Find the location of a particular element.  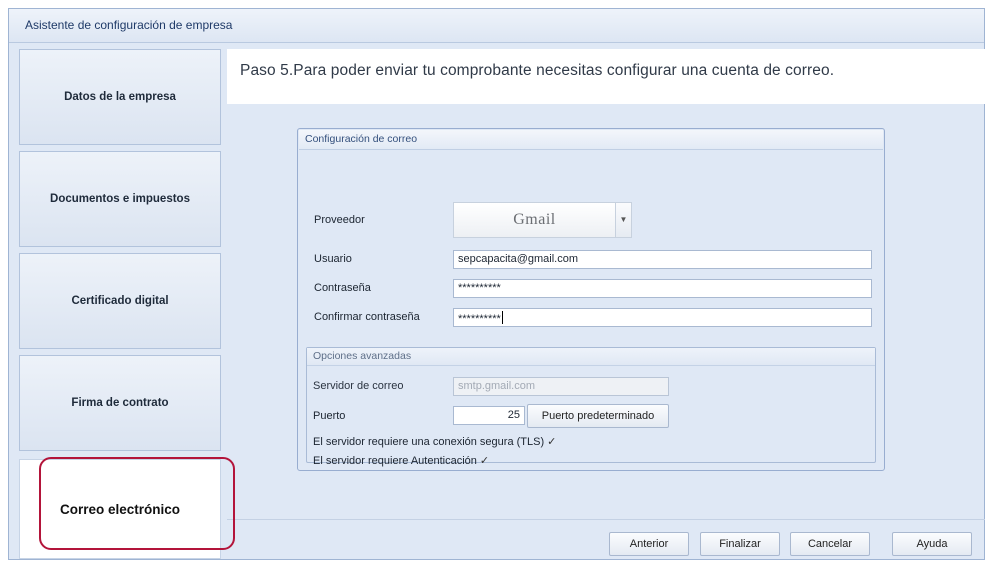

port-input: 25 is located at coordinates (489, 415).